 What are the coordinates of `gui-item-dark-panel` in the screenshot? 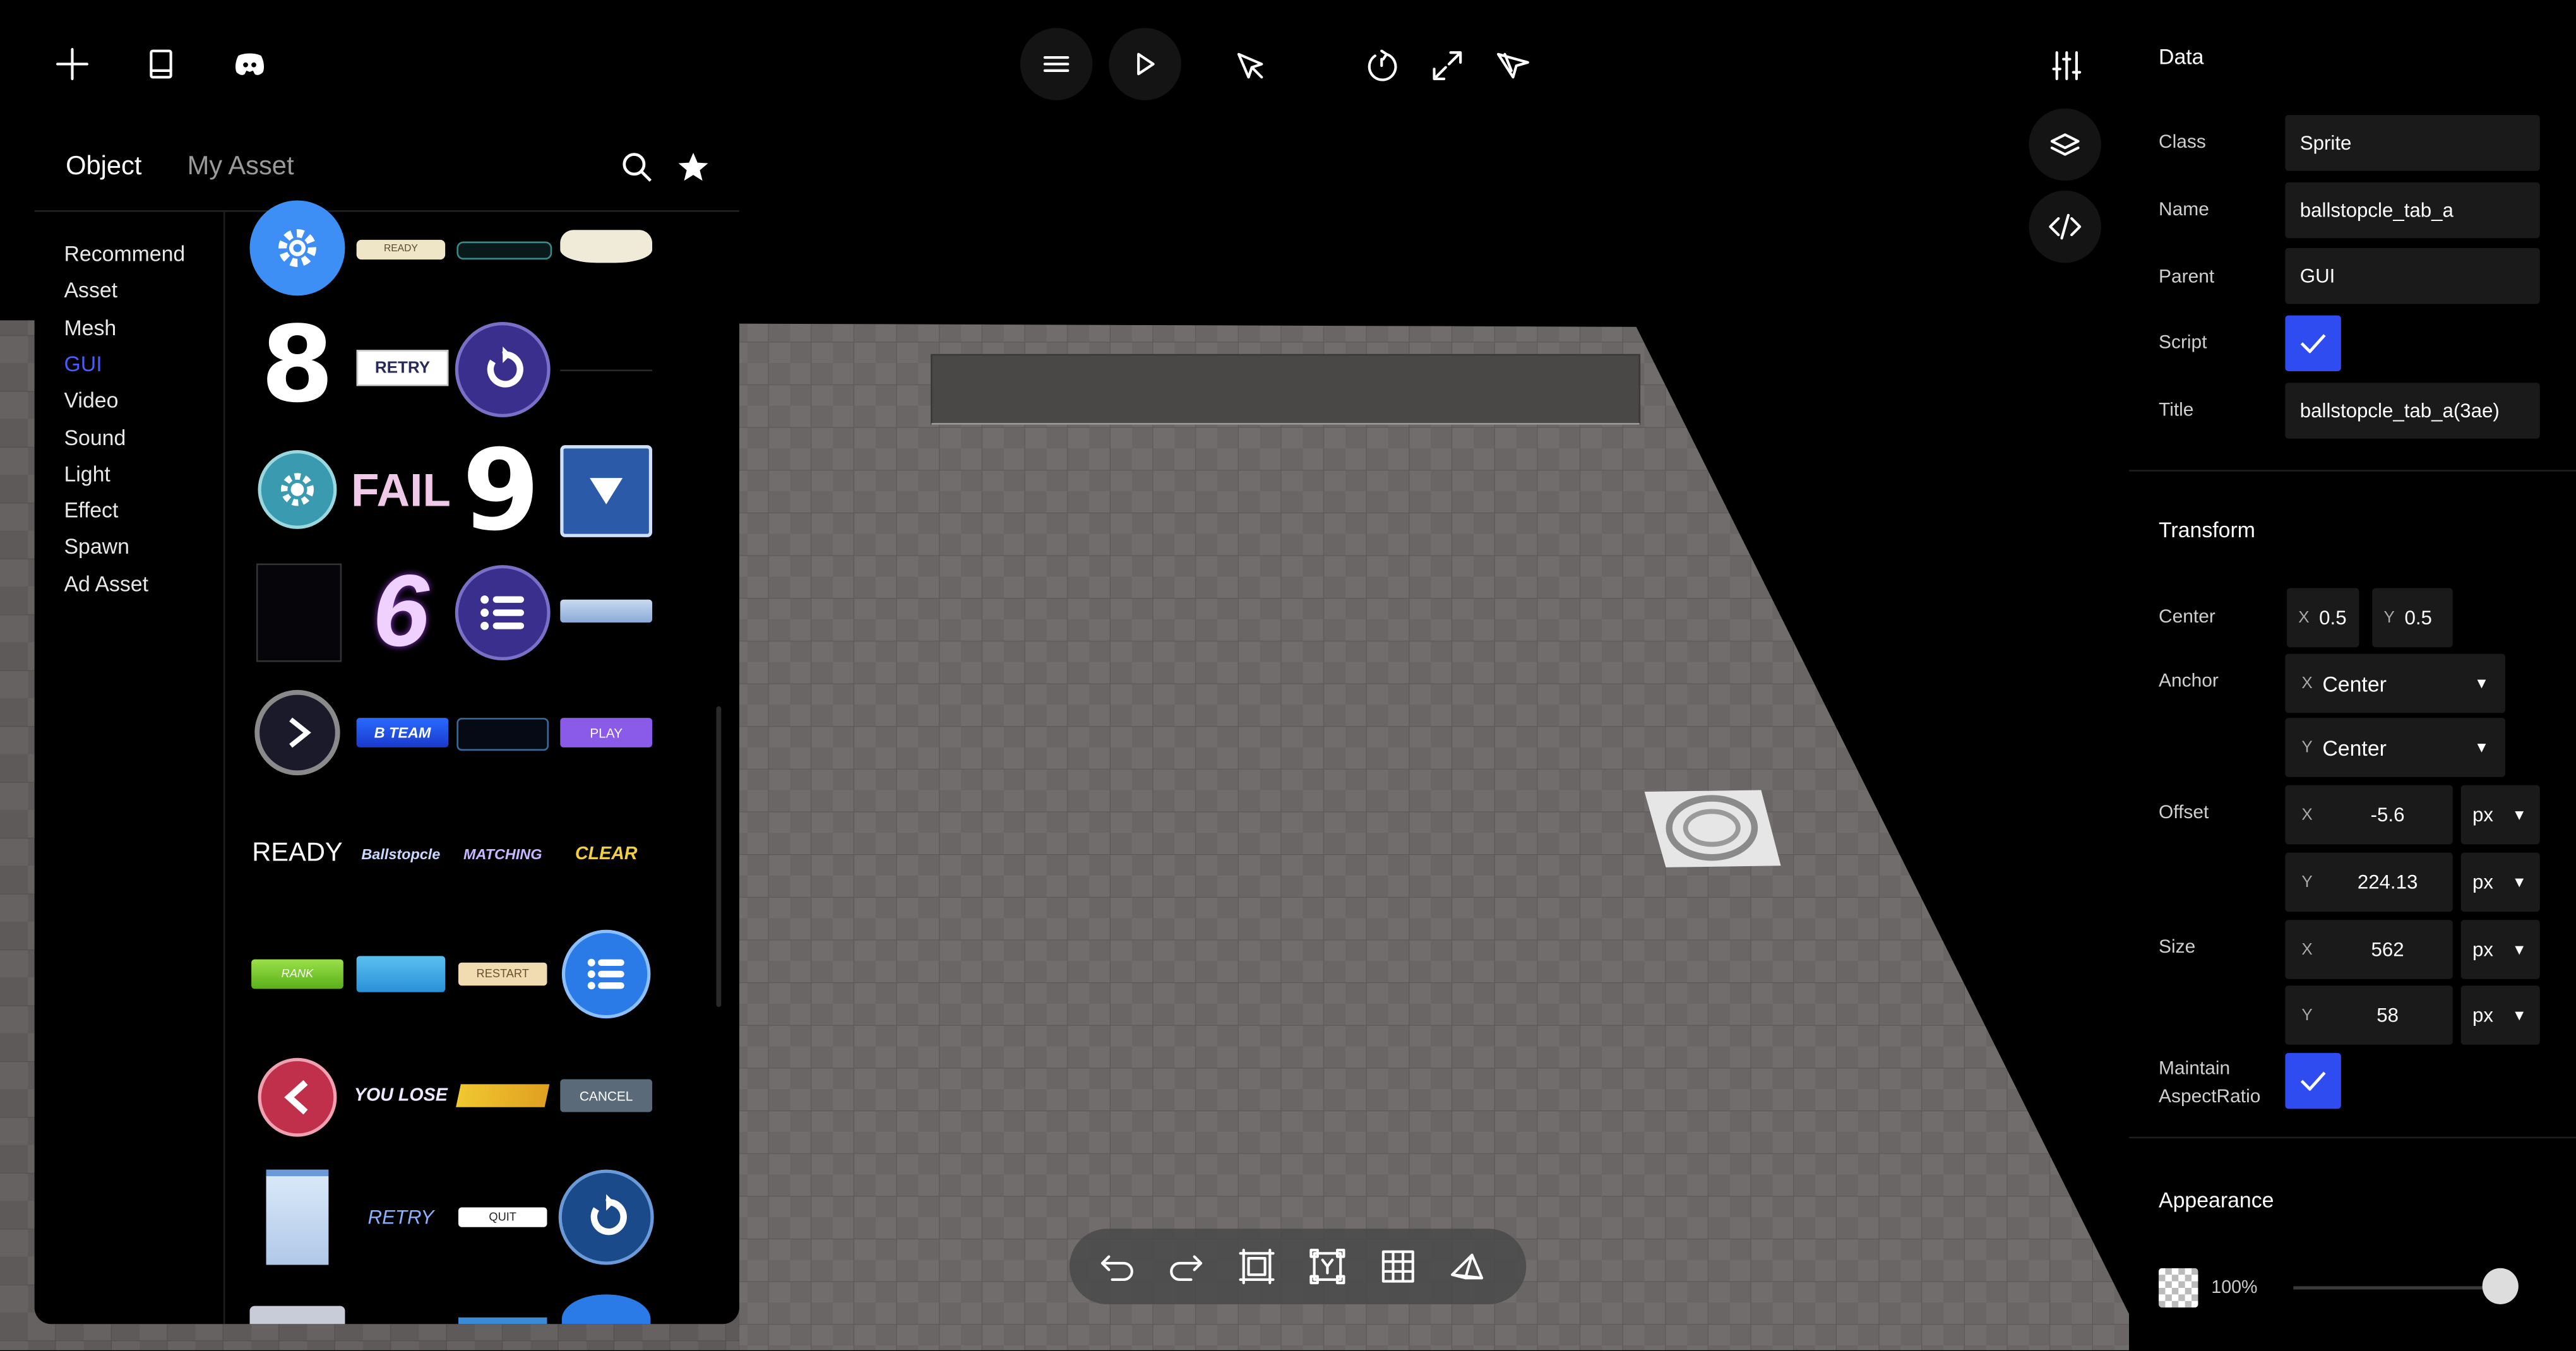 It's located at (299, 612).